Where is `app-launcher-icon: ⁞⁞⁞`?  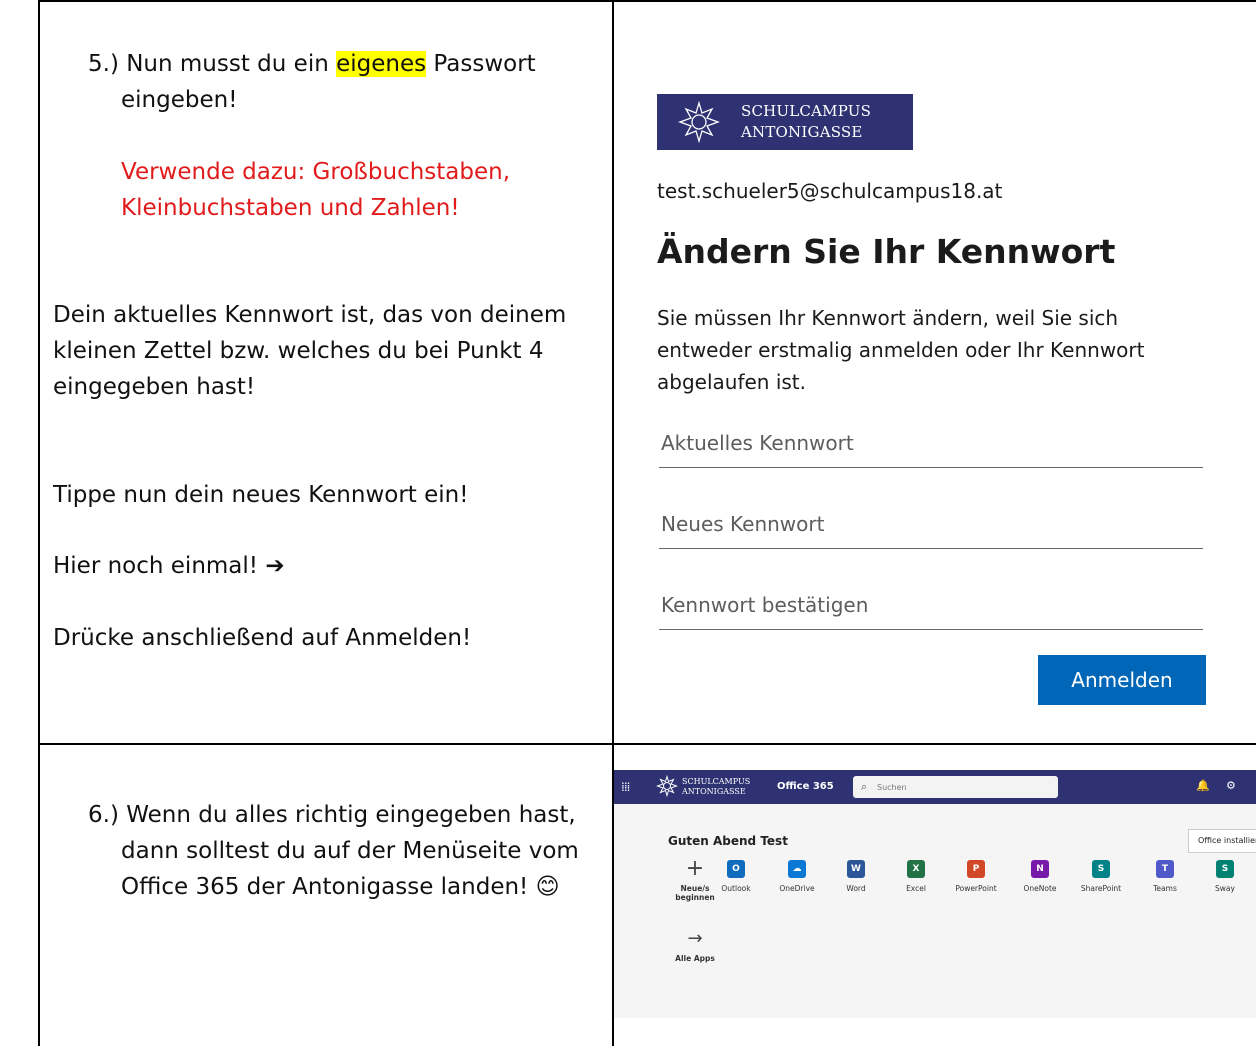 app-launcher-icon: ⁞⁞⁞ is located at coordinates (626, 787).